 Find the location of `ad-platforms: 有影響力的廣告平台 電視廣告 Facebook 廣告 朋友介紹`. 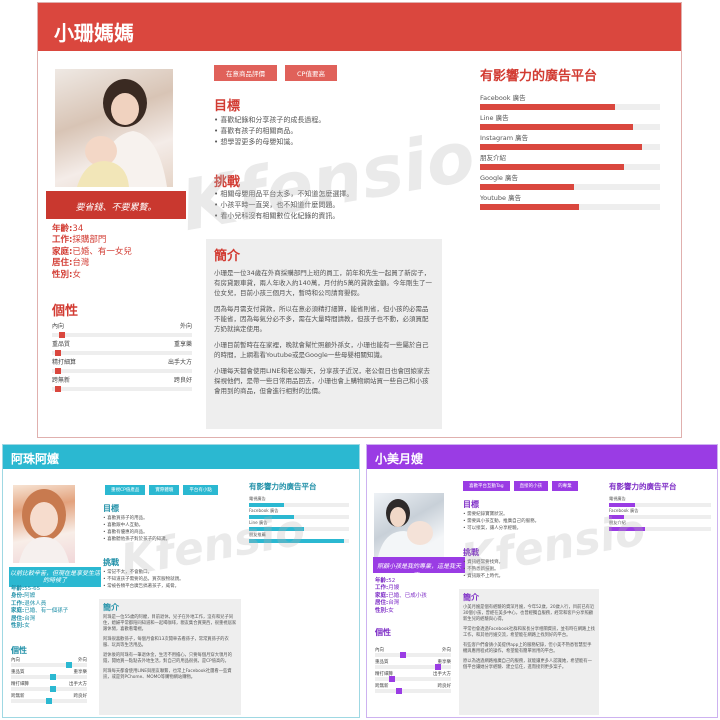

ad-platforms: 有影響力的廣告平台 電視廣告 Facebook 廣告 朋友介紹 is located at coordinates (660, 506).